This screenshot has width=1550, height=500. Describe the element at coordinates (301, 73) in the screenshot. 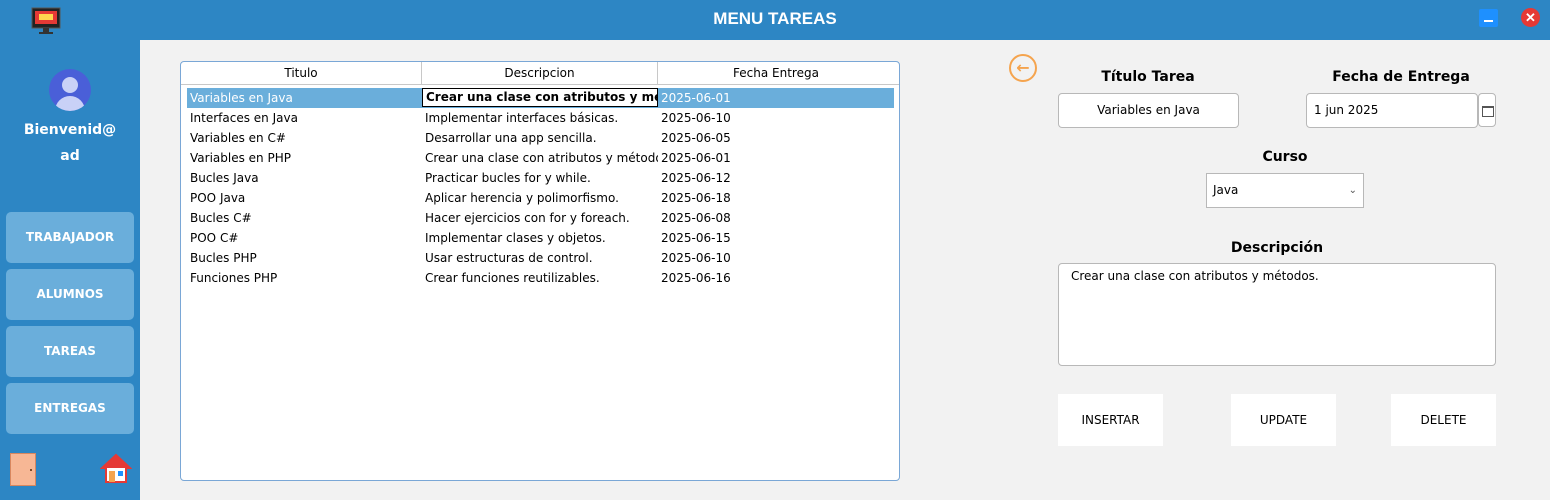

I see `column-header-titulo: Titulo` at that location.